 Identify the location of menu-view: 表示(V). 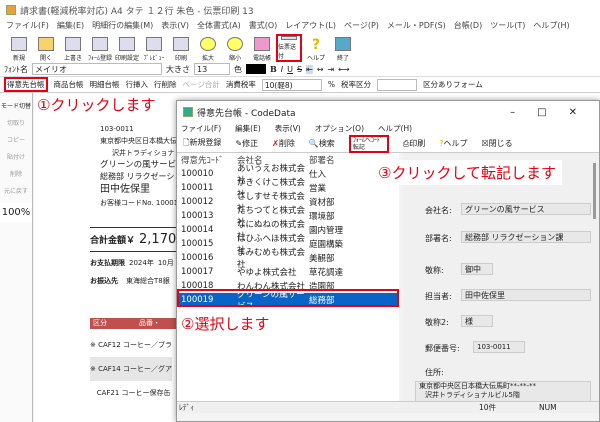
(175, 25).